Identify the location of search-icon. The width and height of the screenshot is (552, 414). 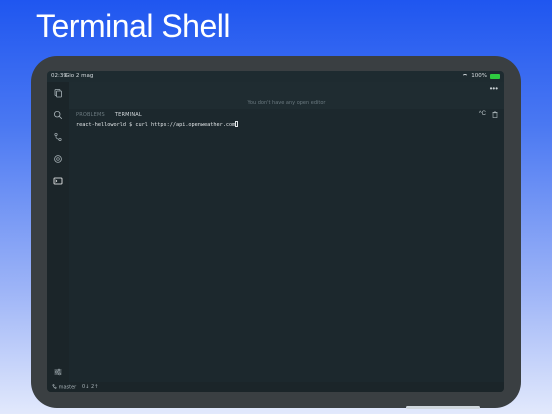
(58, 115).